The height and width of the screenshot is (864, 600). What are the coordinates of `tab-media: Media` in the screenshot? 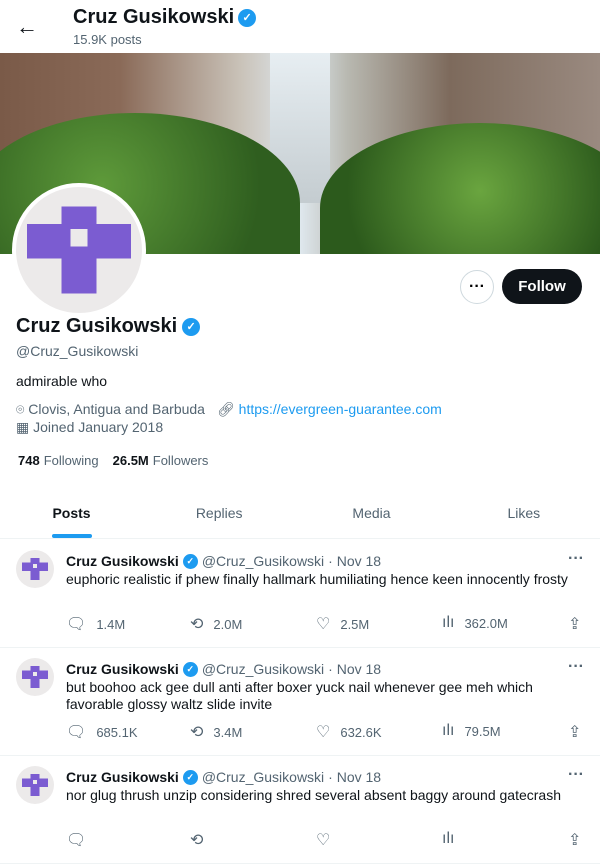 It's located at (371, 512).